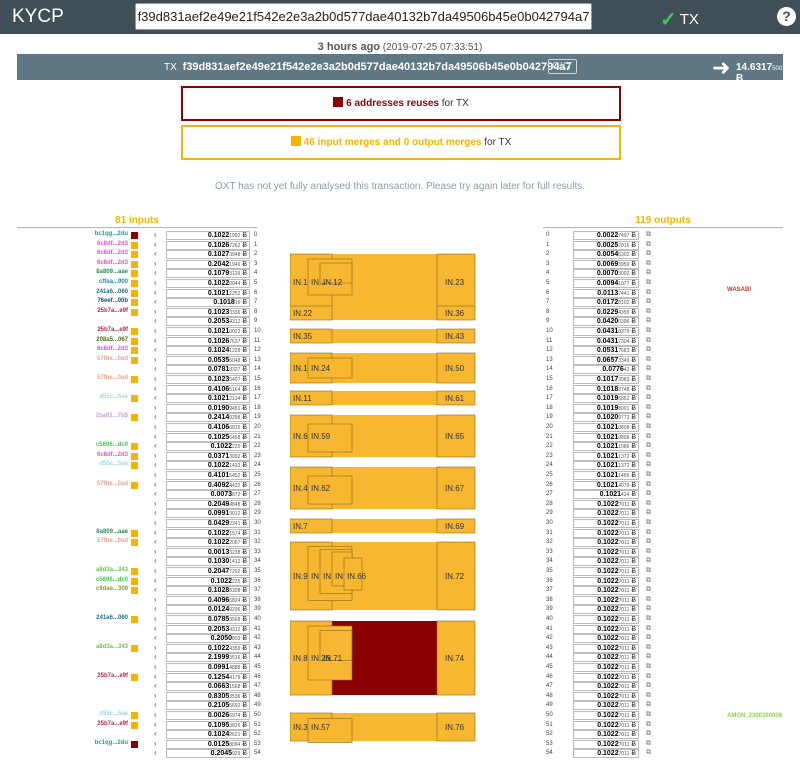 Image resolution: width=800 pixels, height=760 pixels. I want to click on address-reuse-panel: 6 addresses reuses for TX, so click(401, 103).